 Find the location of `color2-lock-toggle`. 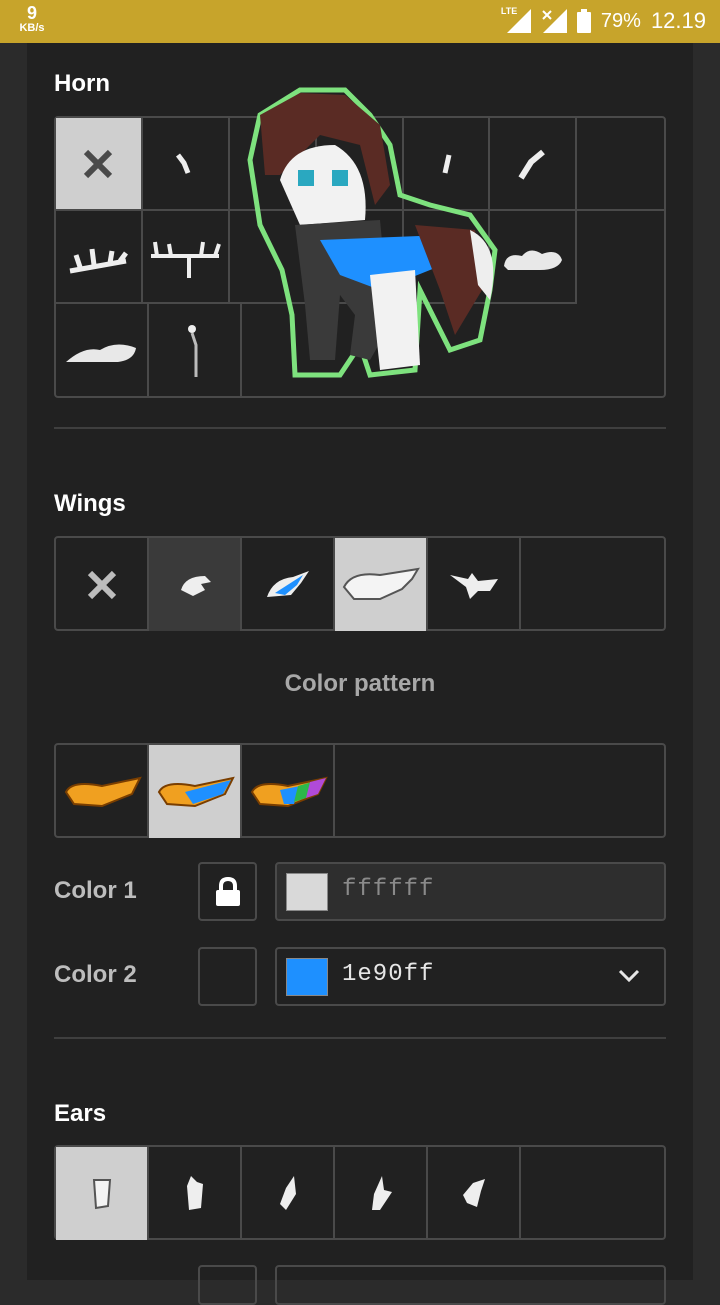

color2-lock-toggle is located at coordinates (227, 976).